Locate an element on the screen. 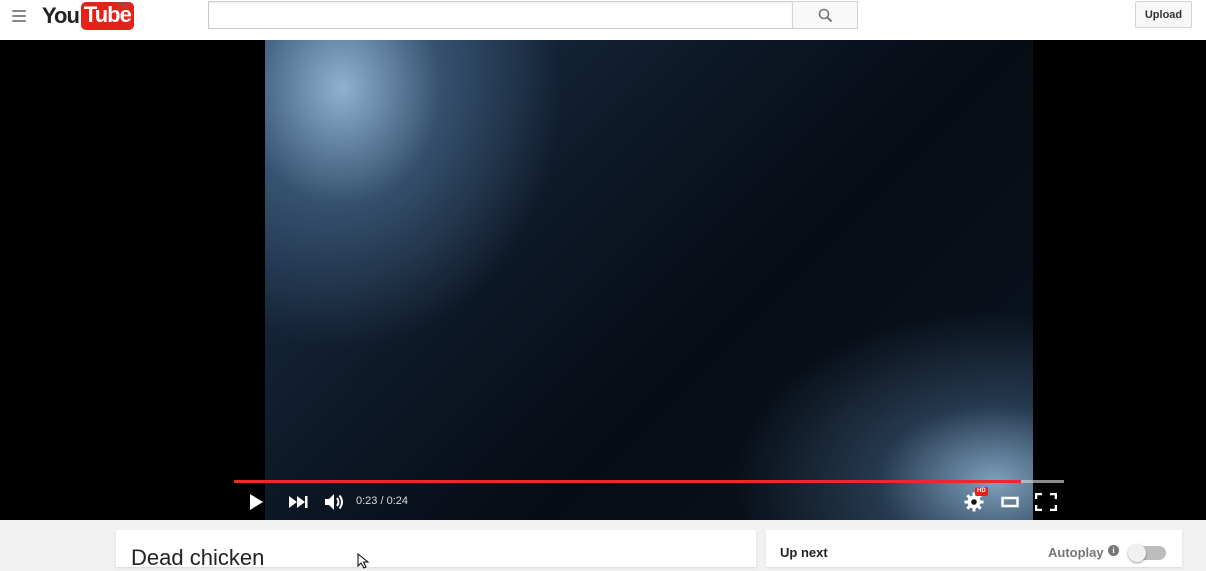 The height and width of the screenshot is (571, 1206). volume-button is located at coordinates (334, 502).